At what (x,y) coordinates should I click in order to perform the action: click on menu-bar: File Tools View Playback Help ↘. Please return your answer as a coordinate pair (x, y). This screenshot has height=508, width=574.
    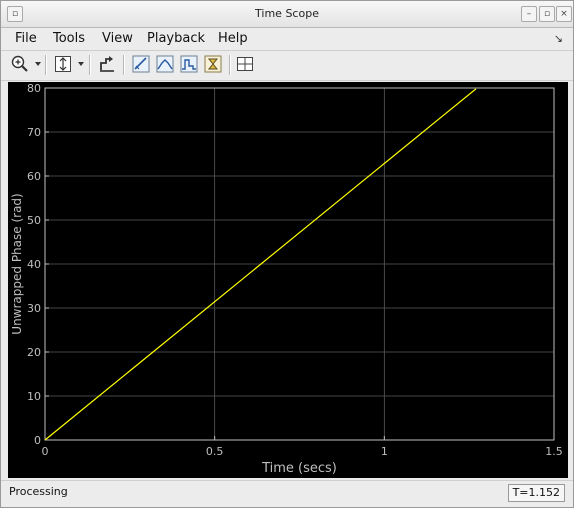
    Looking at the image, I should click on (287, 39).